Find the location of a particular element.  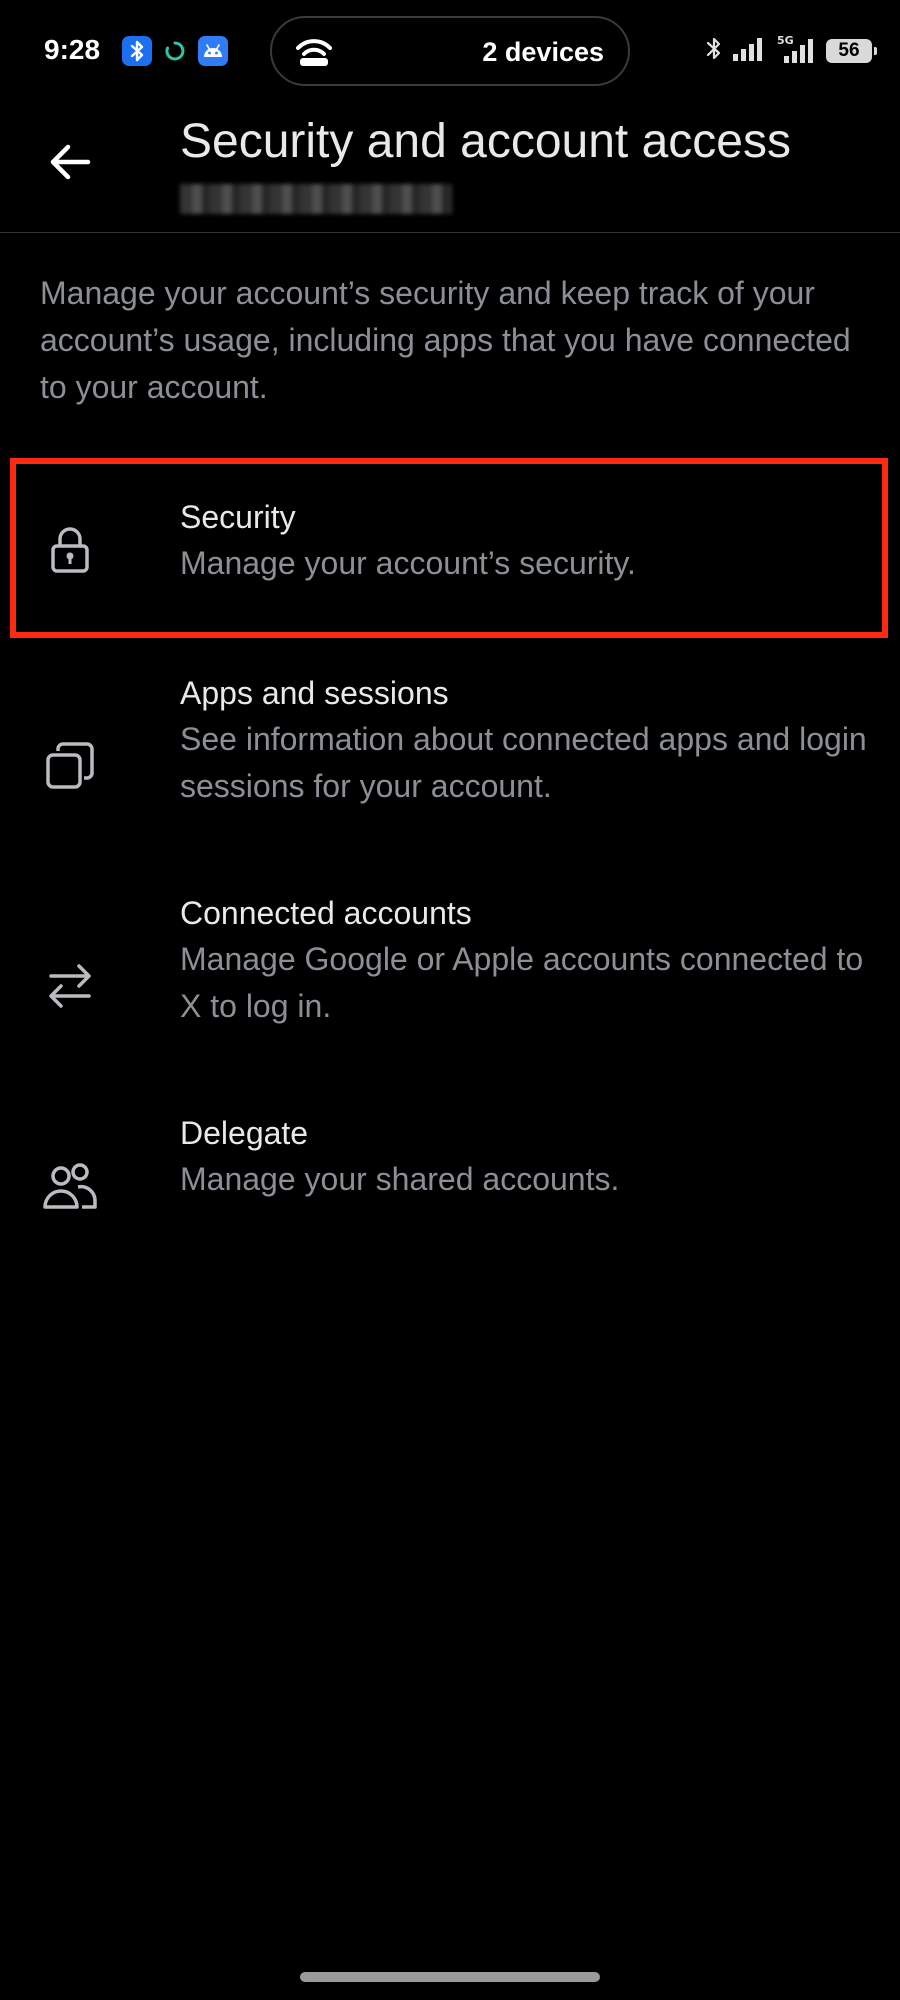

status-indicators: 5G 56 is located at coordinates (791, 51).